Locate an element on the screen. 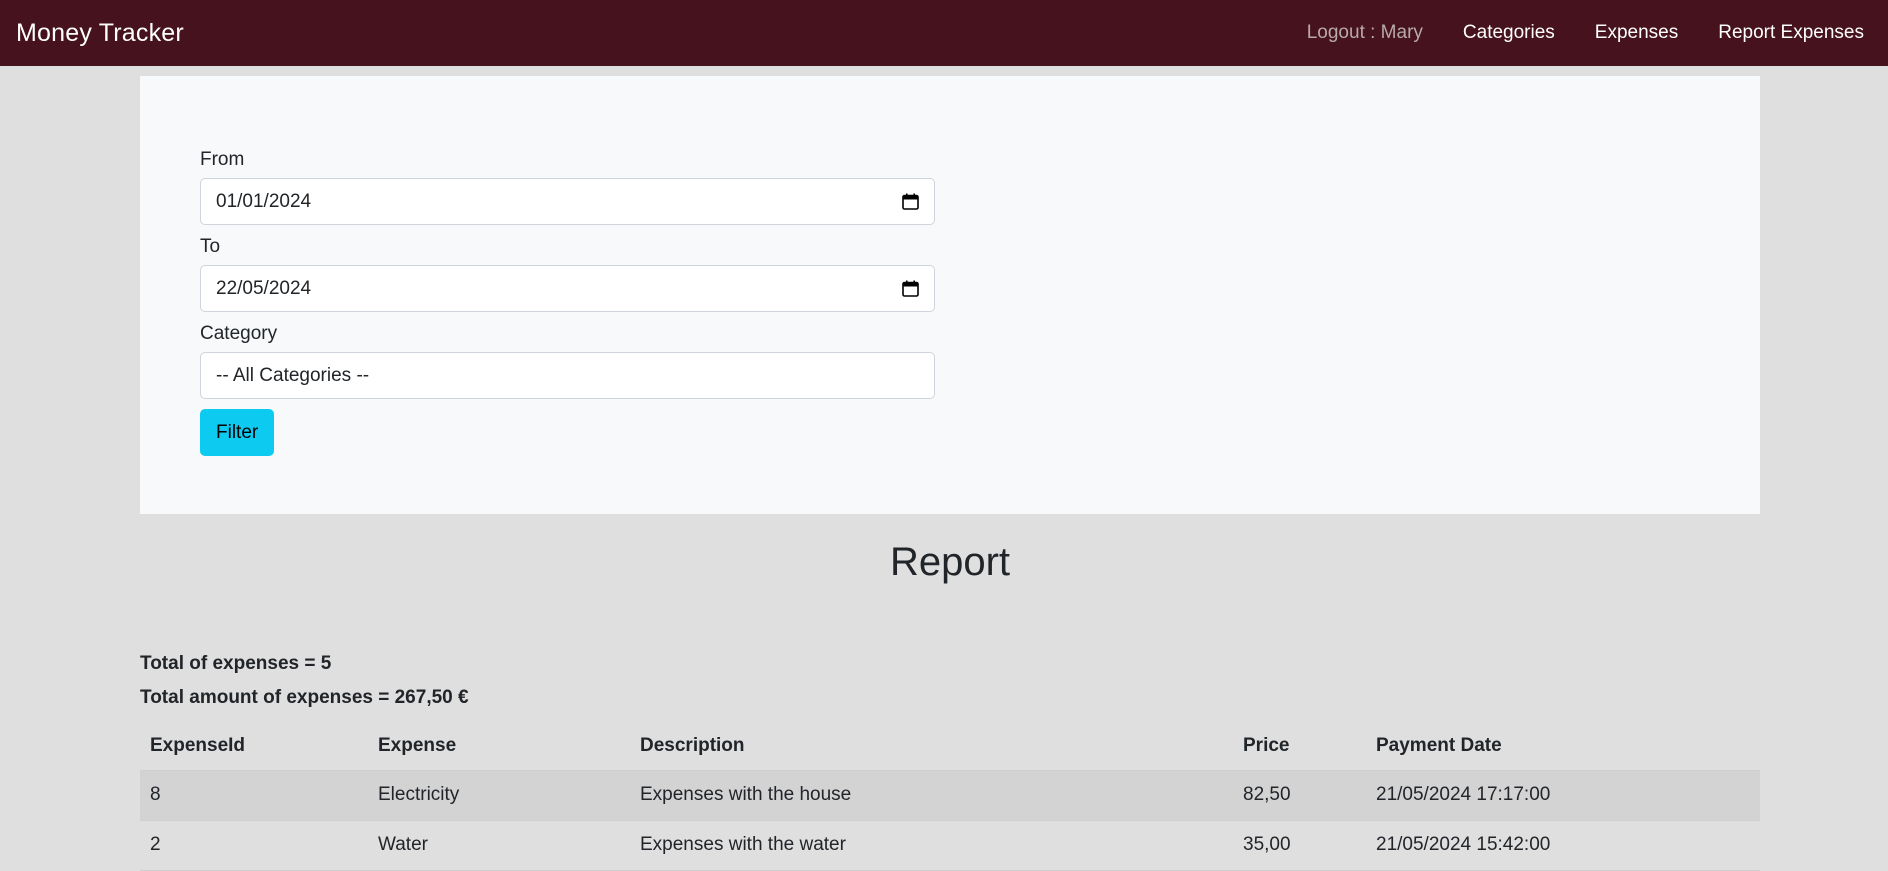 The image size is (1888, 871). filter-button: Filter is located at coordinates (237, 432).